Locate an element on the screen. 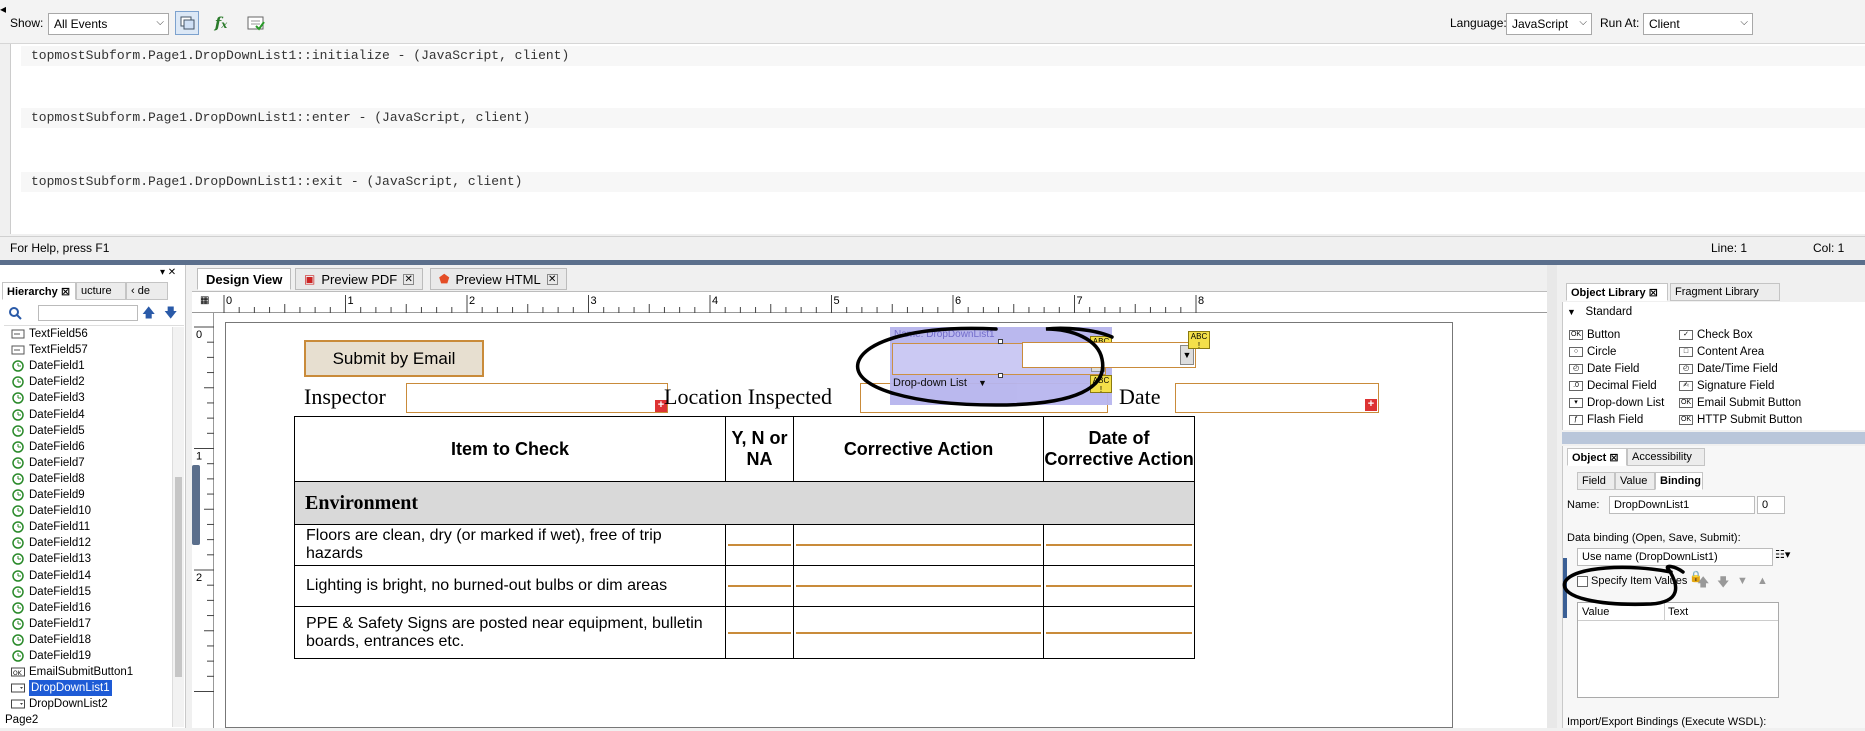 This screenshot has height=731, width=1865. tab-object-library: Object Library ⊠ is located at coordinates (1617, 292).